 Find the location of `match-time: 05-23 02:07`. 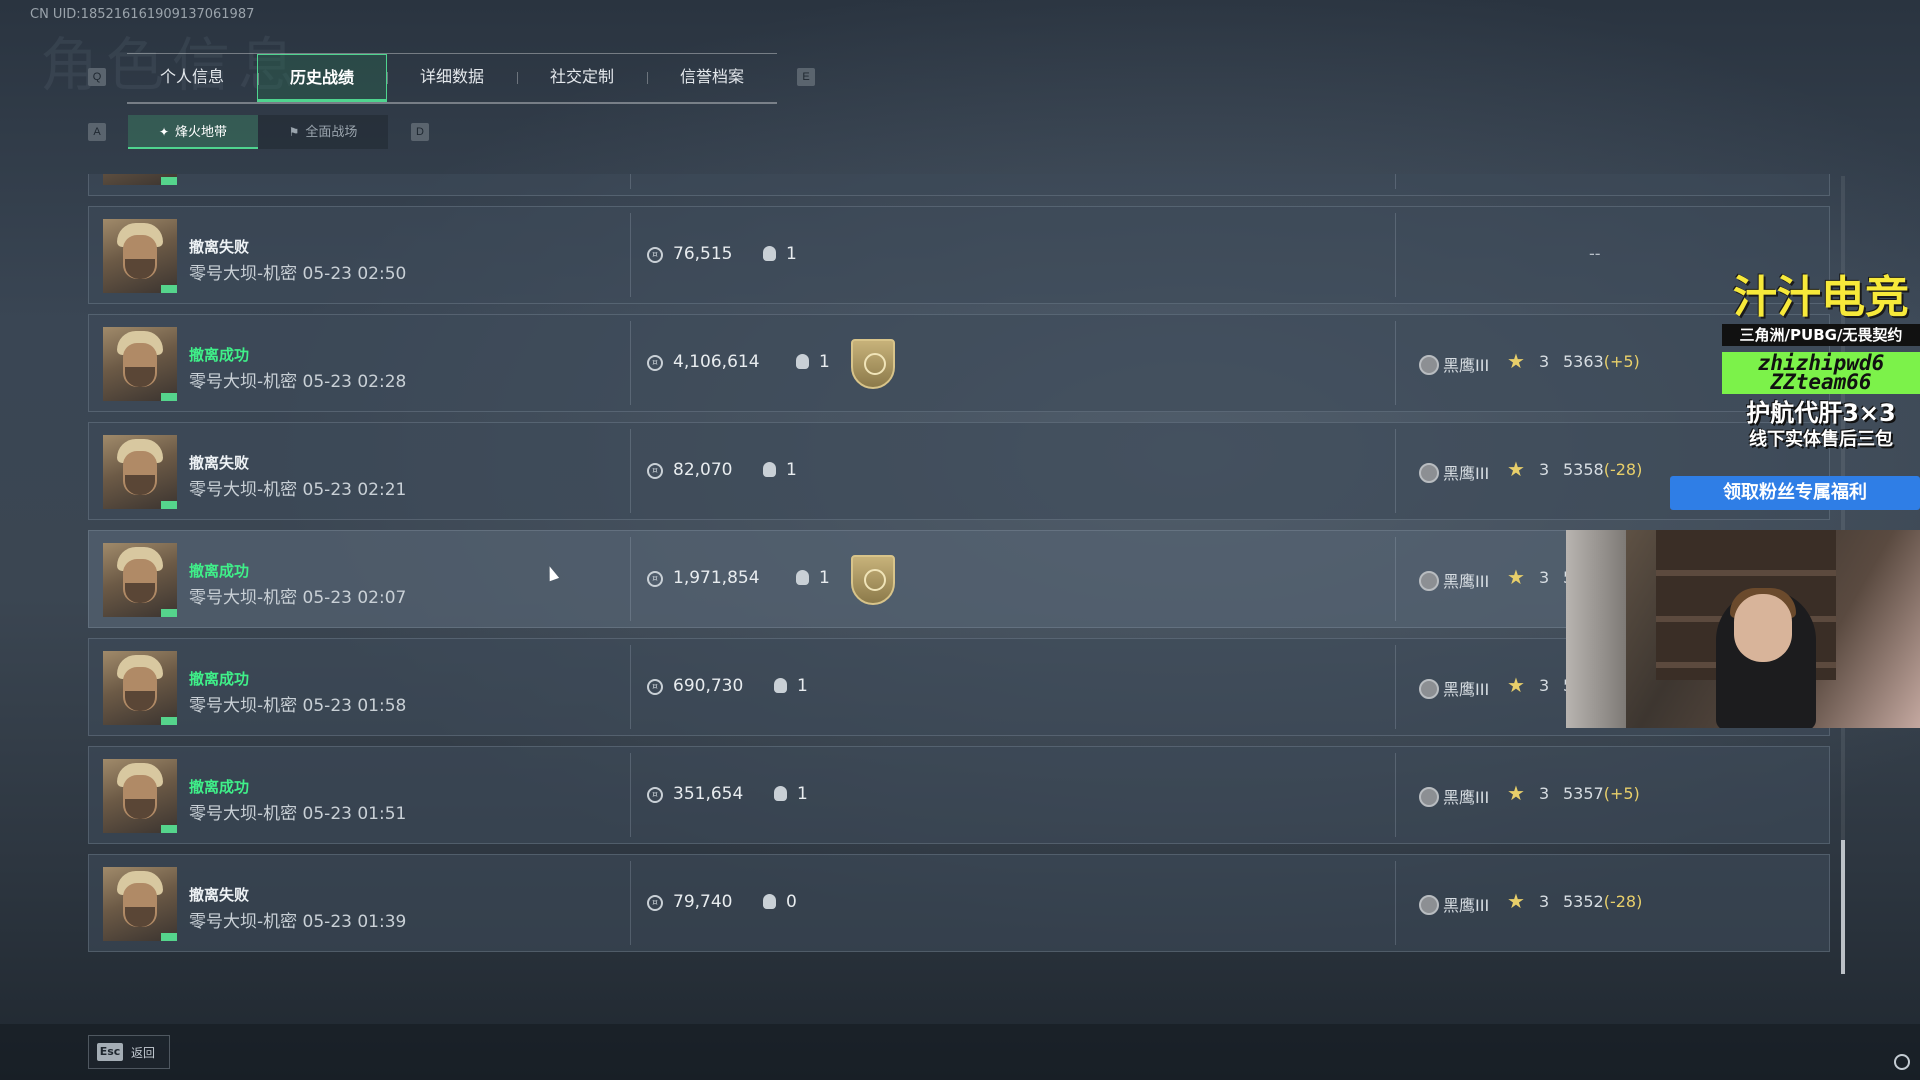

match-time: 05-23 02:07 is located at coordinates (354, 598).